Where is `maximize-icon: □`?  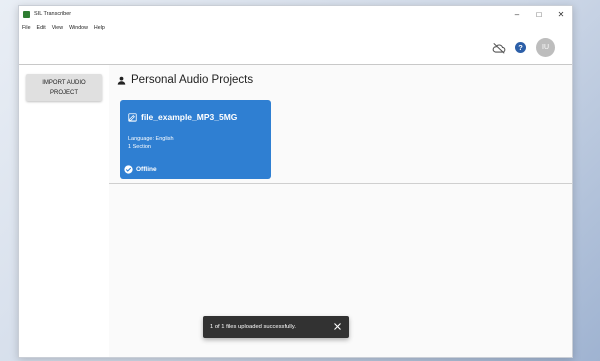
maximize-icon: □ is located at coordinates (539, 14).